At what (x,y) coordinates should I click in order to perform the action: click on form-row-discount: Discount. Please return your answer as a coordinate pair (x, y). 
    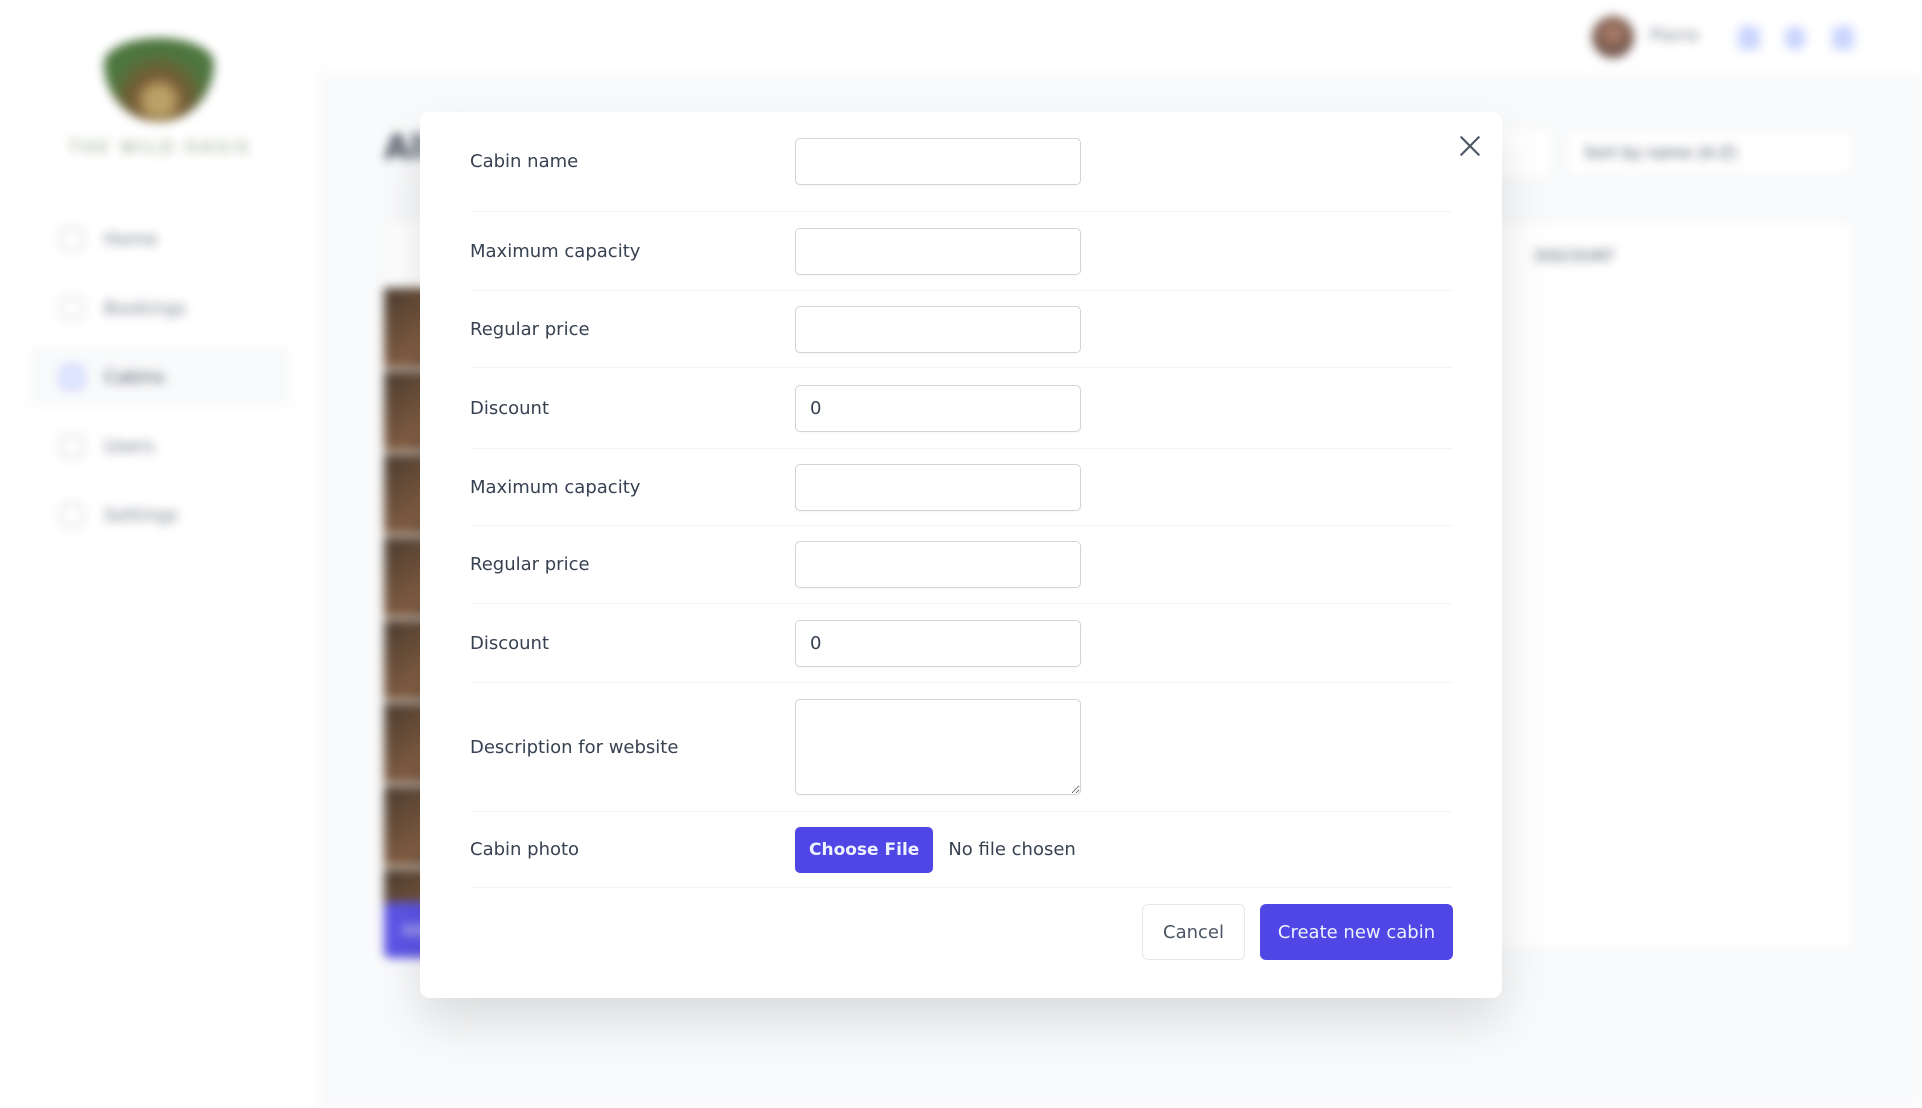
    Looking at the image, I should click on (961, 408).